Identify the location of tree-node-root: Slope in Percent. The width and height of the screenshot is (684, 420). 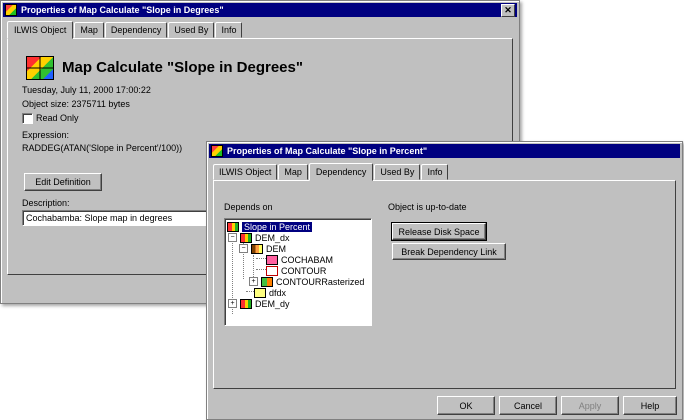
(270, 226).